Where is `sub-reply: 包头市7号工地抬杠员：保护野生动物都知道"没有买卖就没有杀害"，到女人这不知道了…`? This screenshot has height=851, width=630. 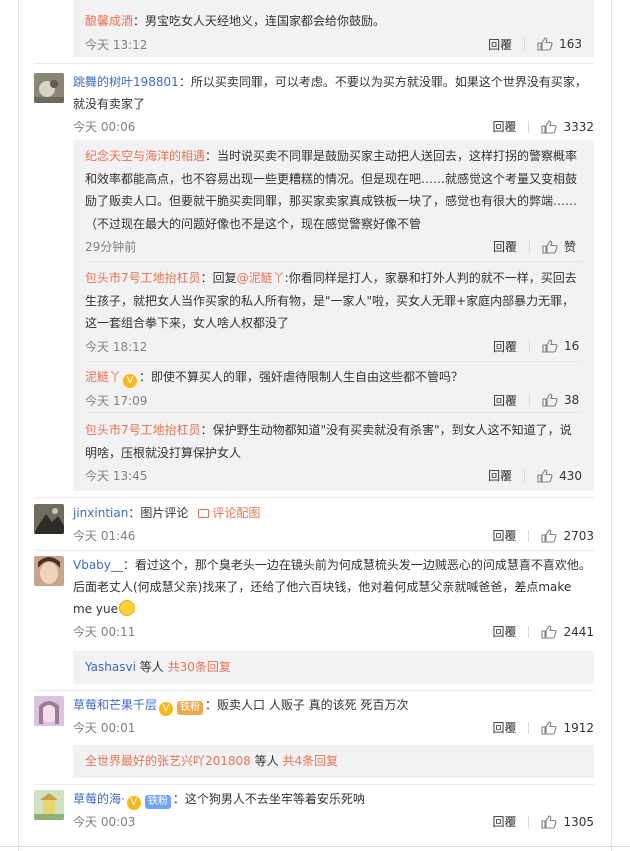
sub-reply: 包头市7号工地抬杠员：保护野生动物都知道"没有买卖就没有杀害"，到女人这不知道了… is located at coordinates (333, 453).